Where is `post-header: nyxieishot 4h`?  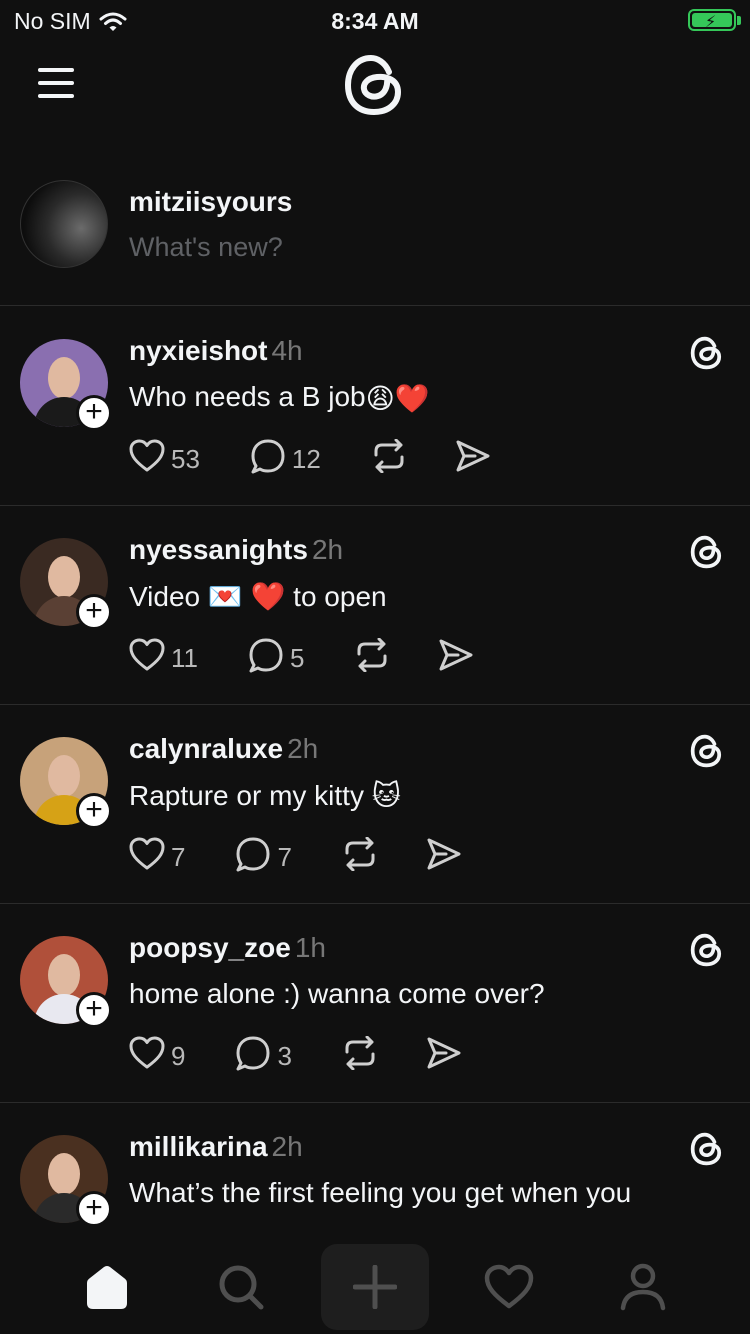 post-header: nyxieishot 4h is located at coordinates (216, 351).